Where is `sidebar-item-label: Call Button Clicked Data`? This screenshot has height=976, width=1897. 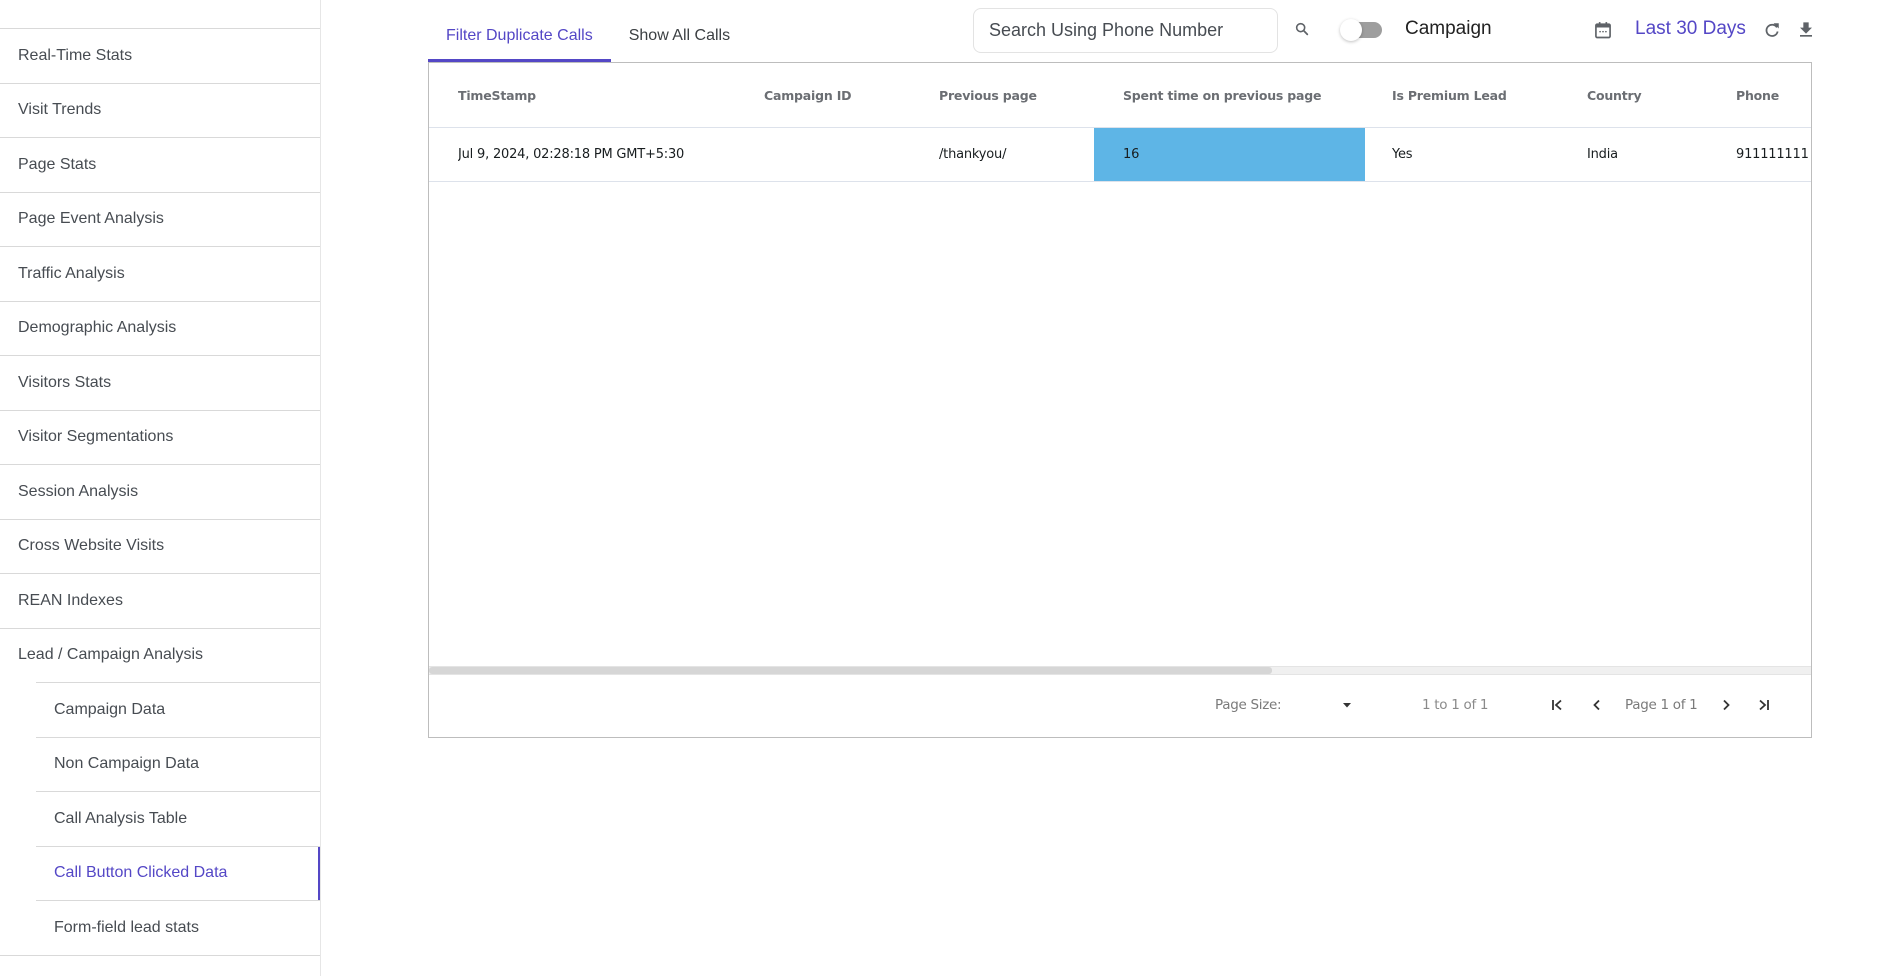
sidebar-item-label: Call Button Clicked Data is located at coordinates (141, 873).